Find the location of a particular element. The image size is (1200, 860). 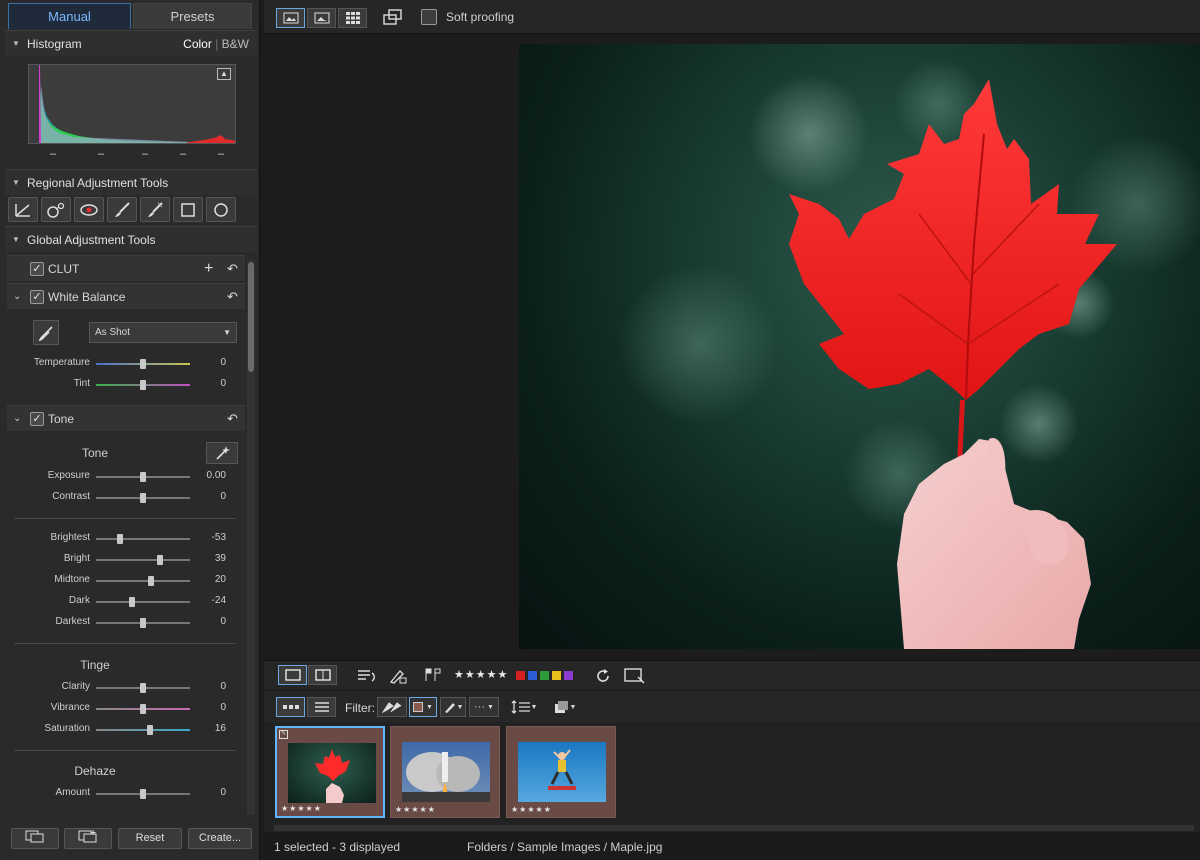

split-view-button is located at coordinates (322, 675).